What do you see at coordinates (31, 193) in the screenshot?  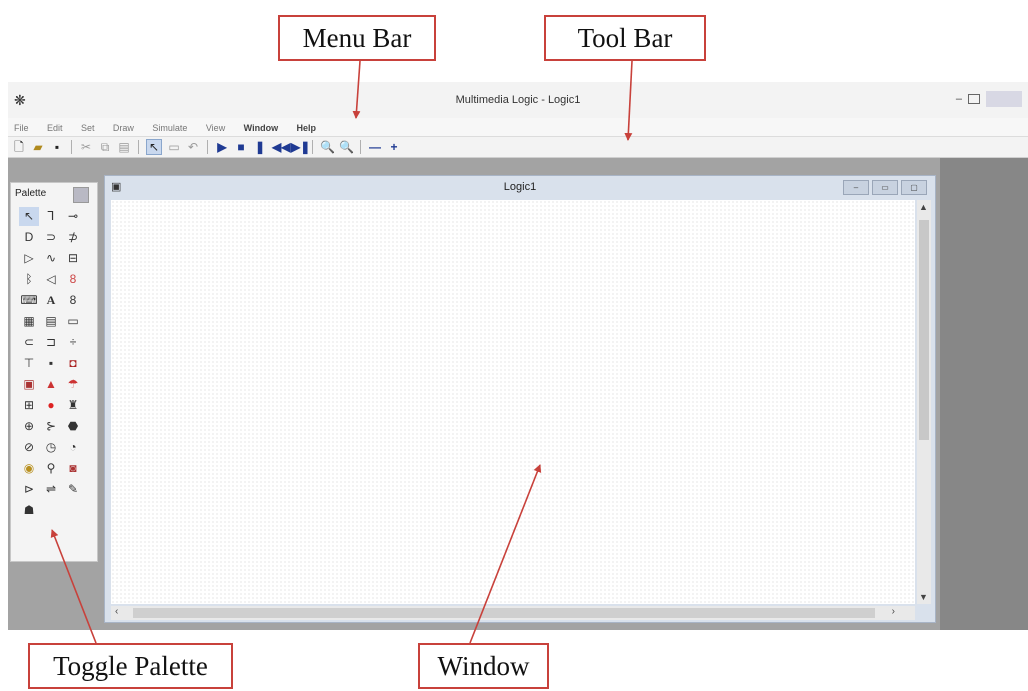 I see `palette-title: Palette` at bounding box center [31, 193].